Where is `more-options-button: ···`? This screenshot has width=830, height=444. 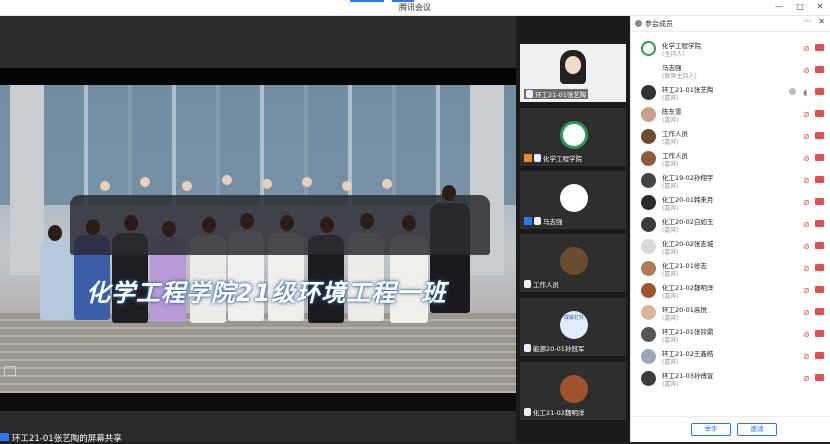
more-options-button: ··· is located at coordinates (807, 21).